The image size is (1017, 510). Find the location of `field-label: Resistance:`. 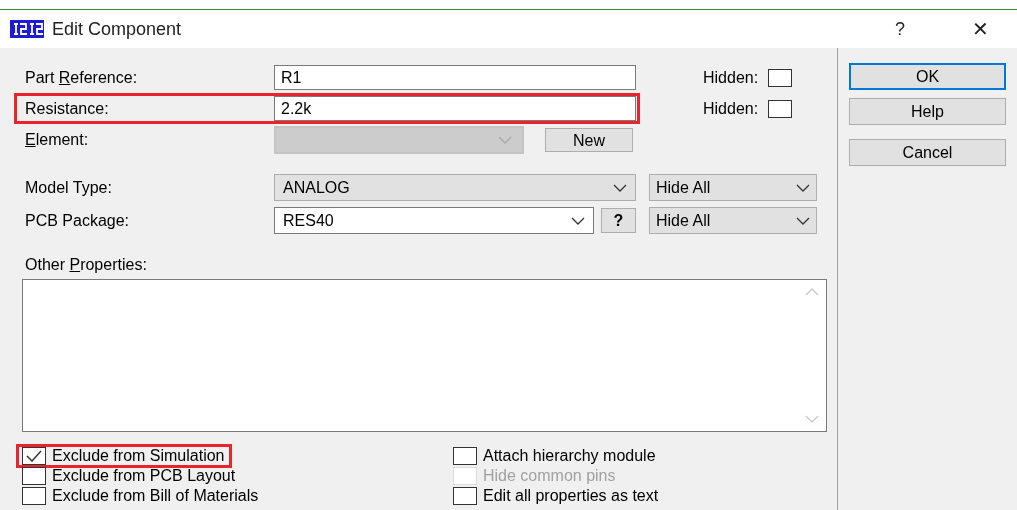

field-label: Resistance: is located at coordinates (67, 108).